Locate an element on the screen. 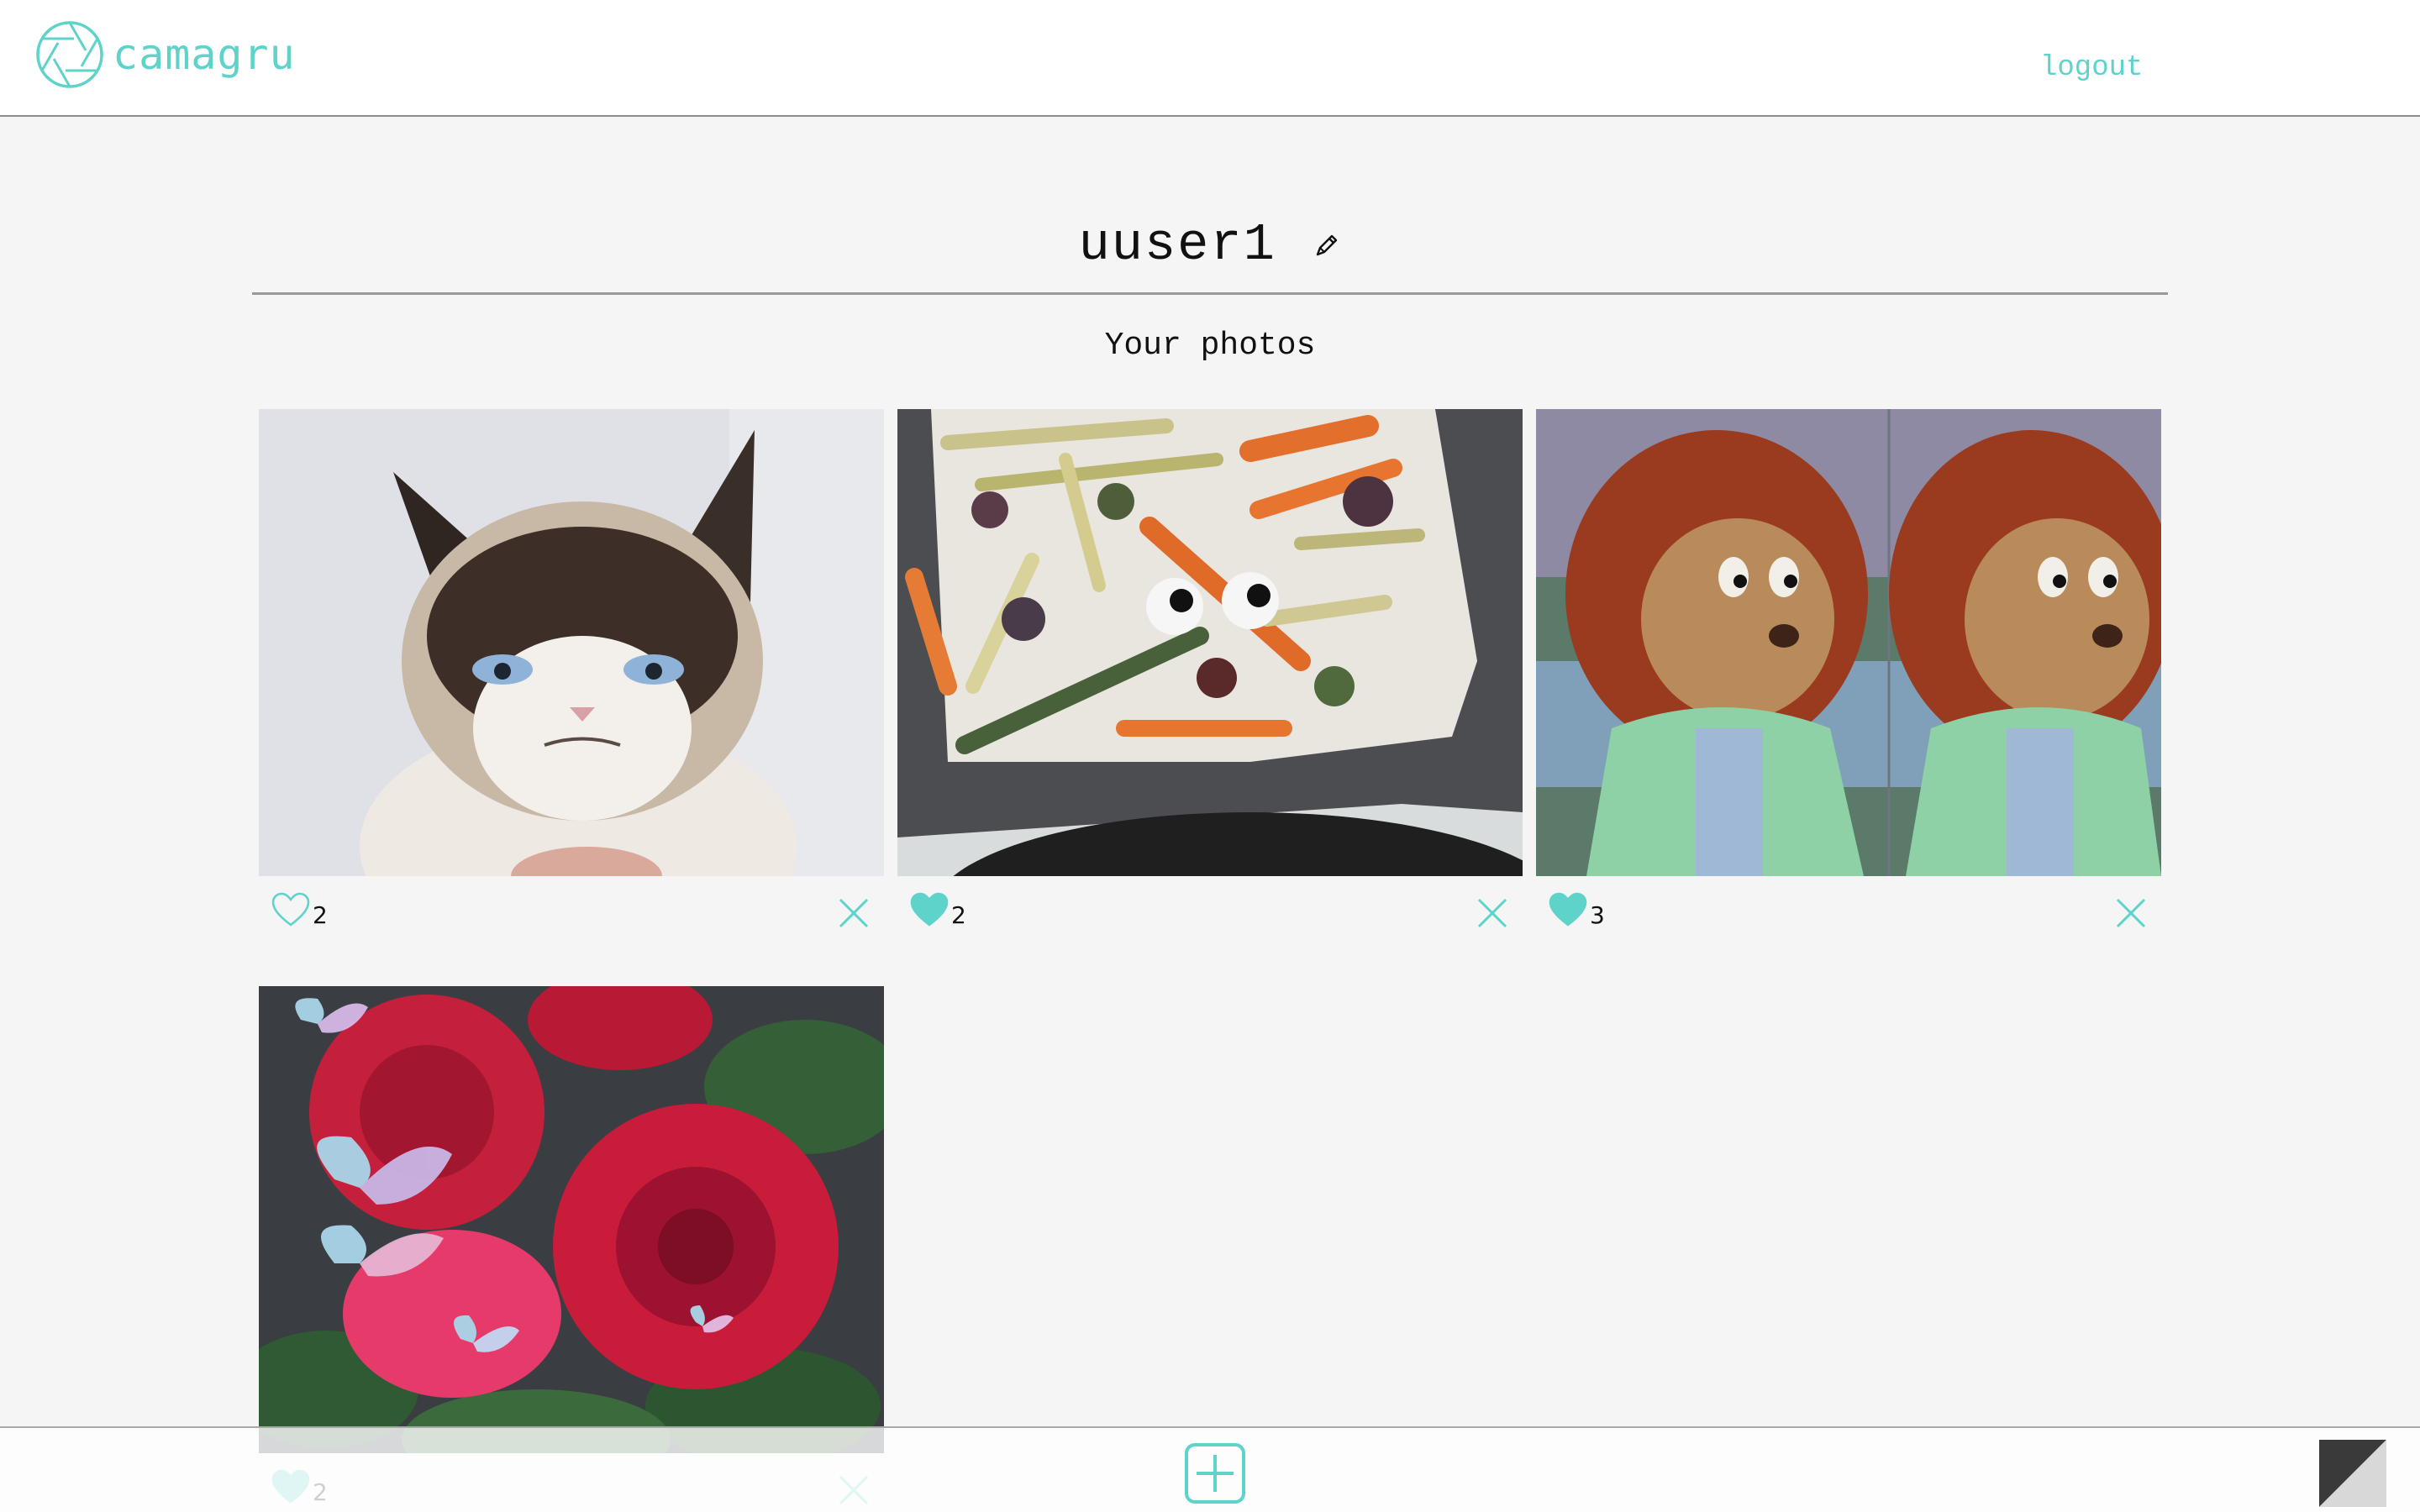  top-navbar: camagru logout is located at coordinates (1210, 58).